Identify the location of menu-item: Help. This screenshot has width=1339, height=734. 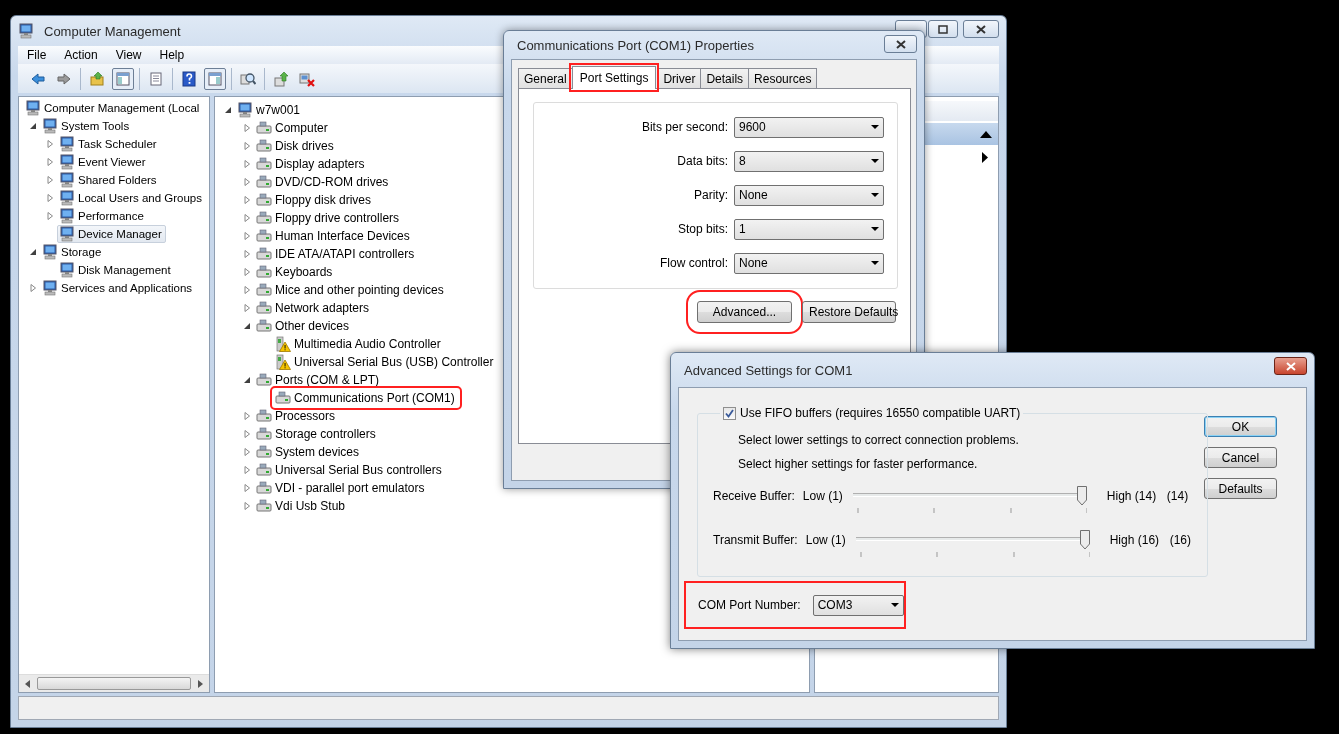
(172, 55).